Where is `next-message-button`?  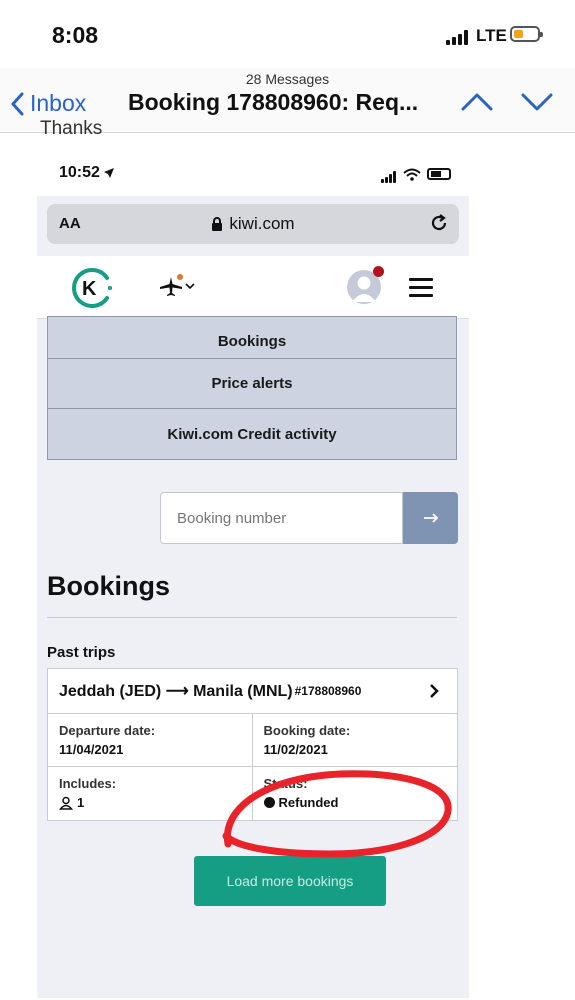 next-message-button is located at coordinates (537, 104).